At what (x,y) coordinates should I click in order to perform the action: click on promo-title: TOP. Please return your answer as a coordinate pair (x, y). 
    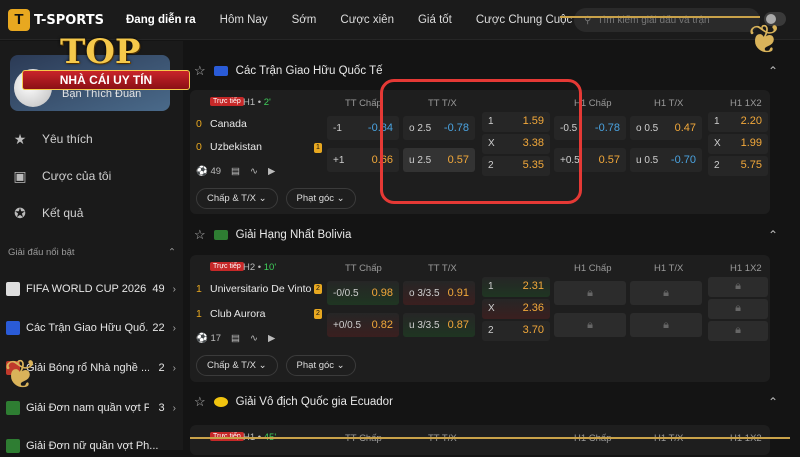
    Looking at the image, I should click on (100, 52).